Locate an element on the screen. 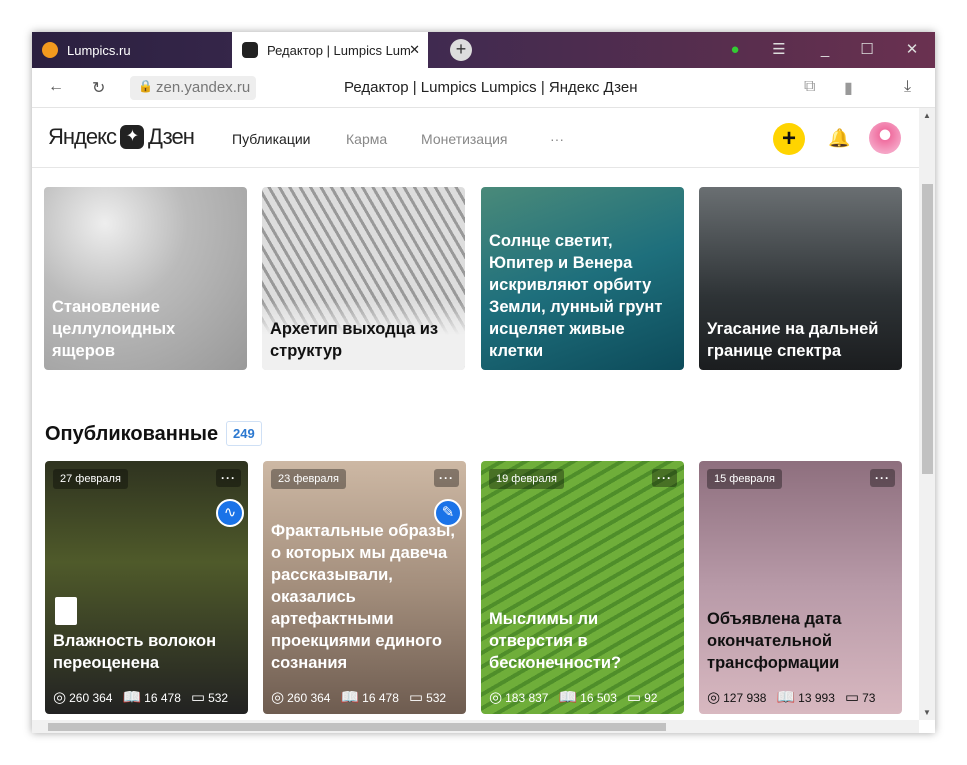 This screenshot has width=967, height=765. nav-karma: Карма is located at coordinates (366, 139).